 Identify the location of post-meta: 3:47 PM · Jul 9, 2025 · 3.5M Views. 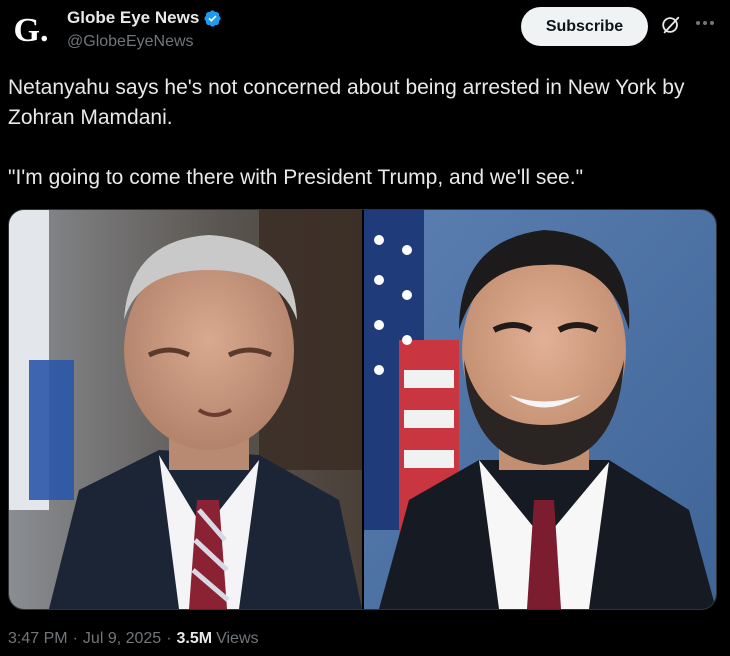
(133, 639).